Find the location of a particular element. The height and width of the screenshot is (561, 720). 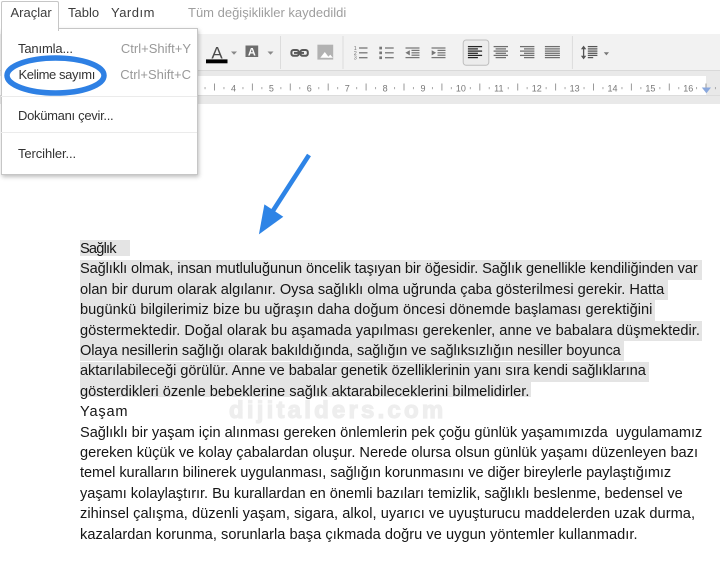

svg-text: 7 is located at coordinates (347, 89).